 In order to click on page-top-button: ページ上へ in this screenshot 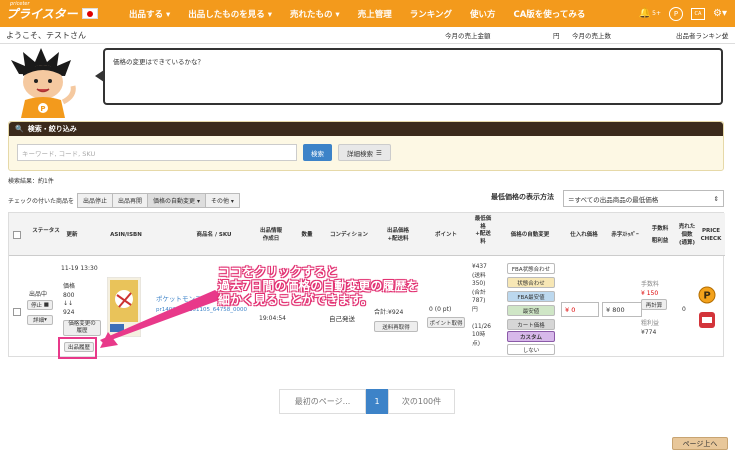, I will do `click(700, 443)`.